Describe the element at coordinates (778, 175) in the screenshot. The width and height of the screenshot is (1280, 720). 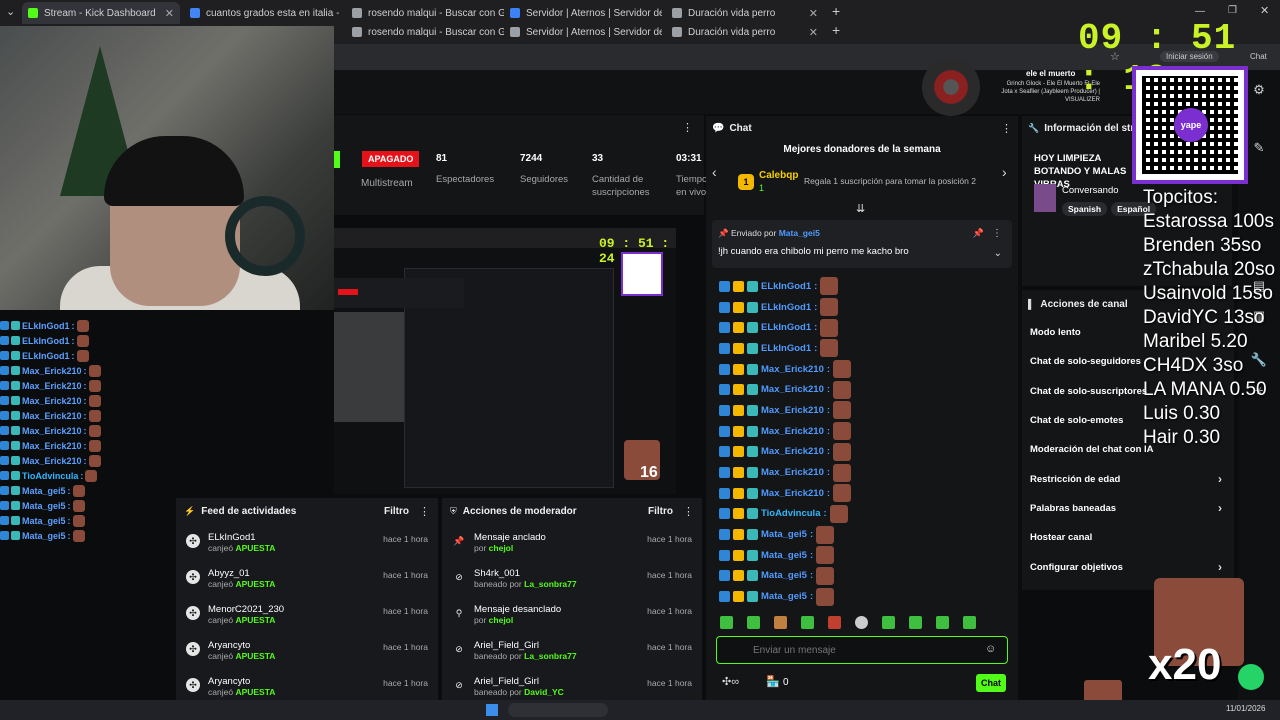
I see `top-donor-name: Calebqp` at that location.